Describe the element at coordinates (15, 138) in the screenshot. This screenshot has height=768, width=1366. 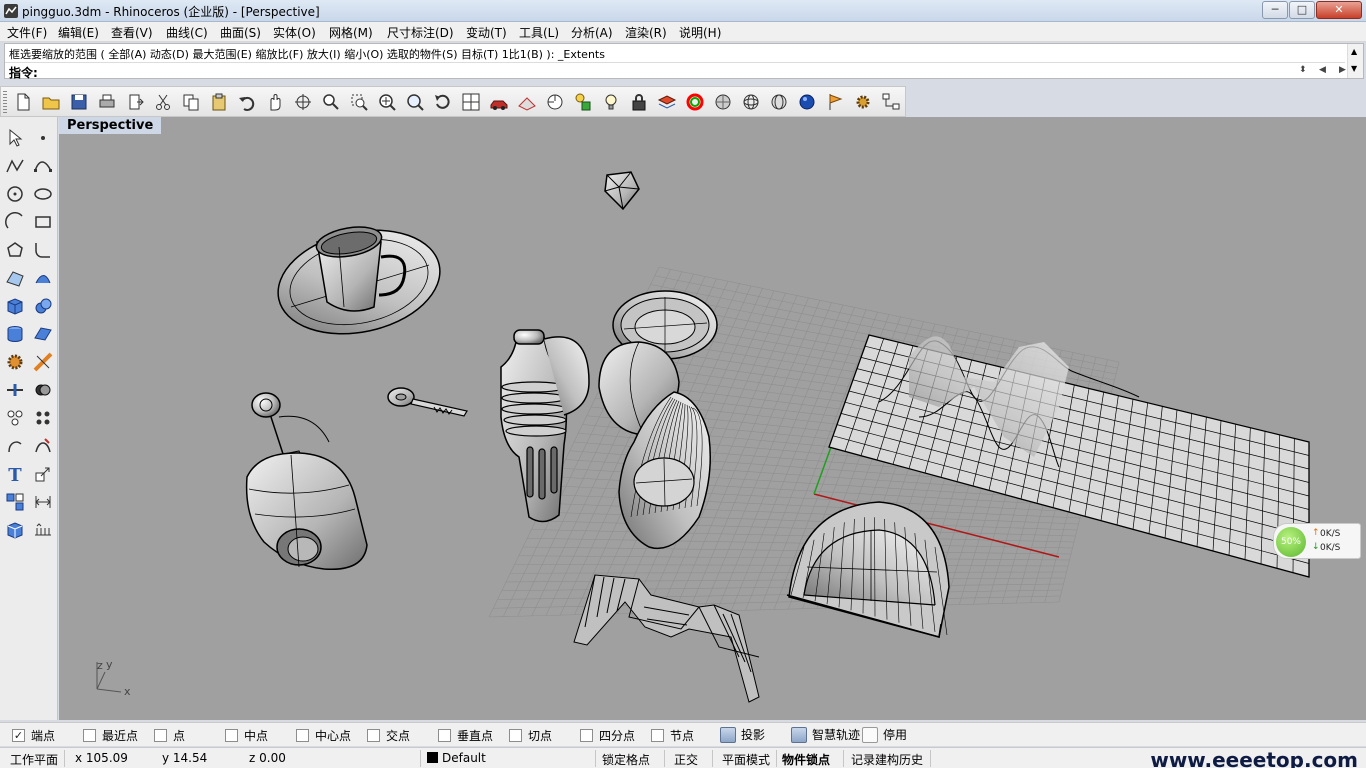
I see `select-arrow-tool` at that location.